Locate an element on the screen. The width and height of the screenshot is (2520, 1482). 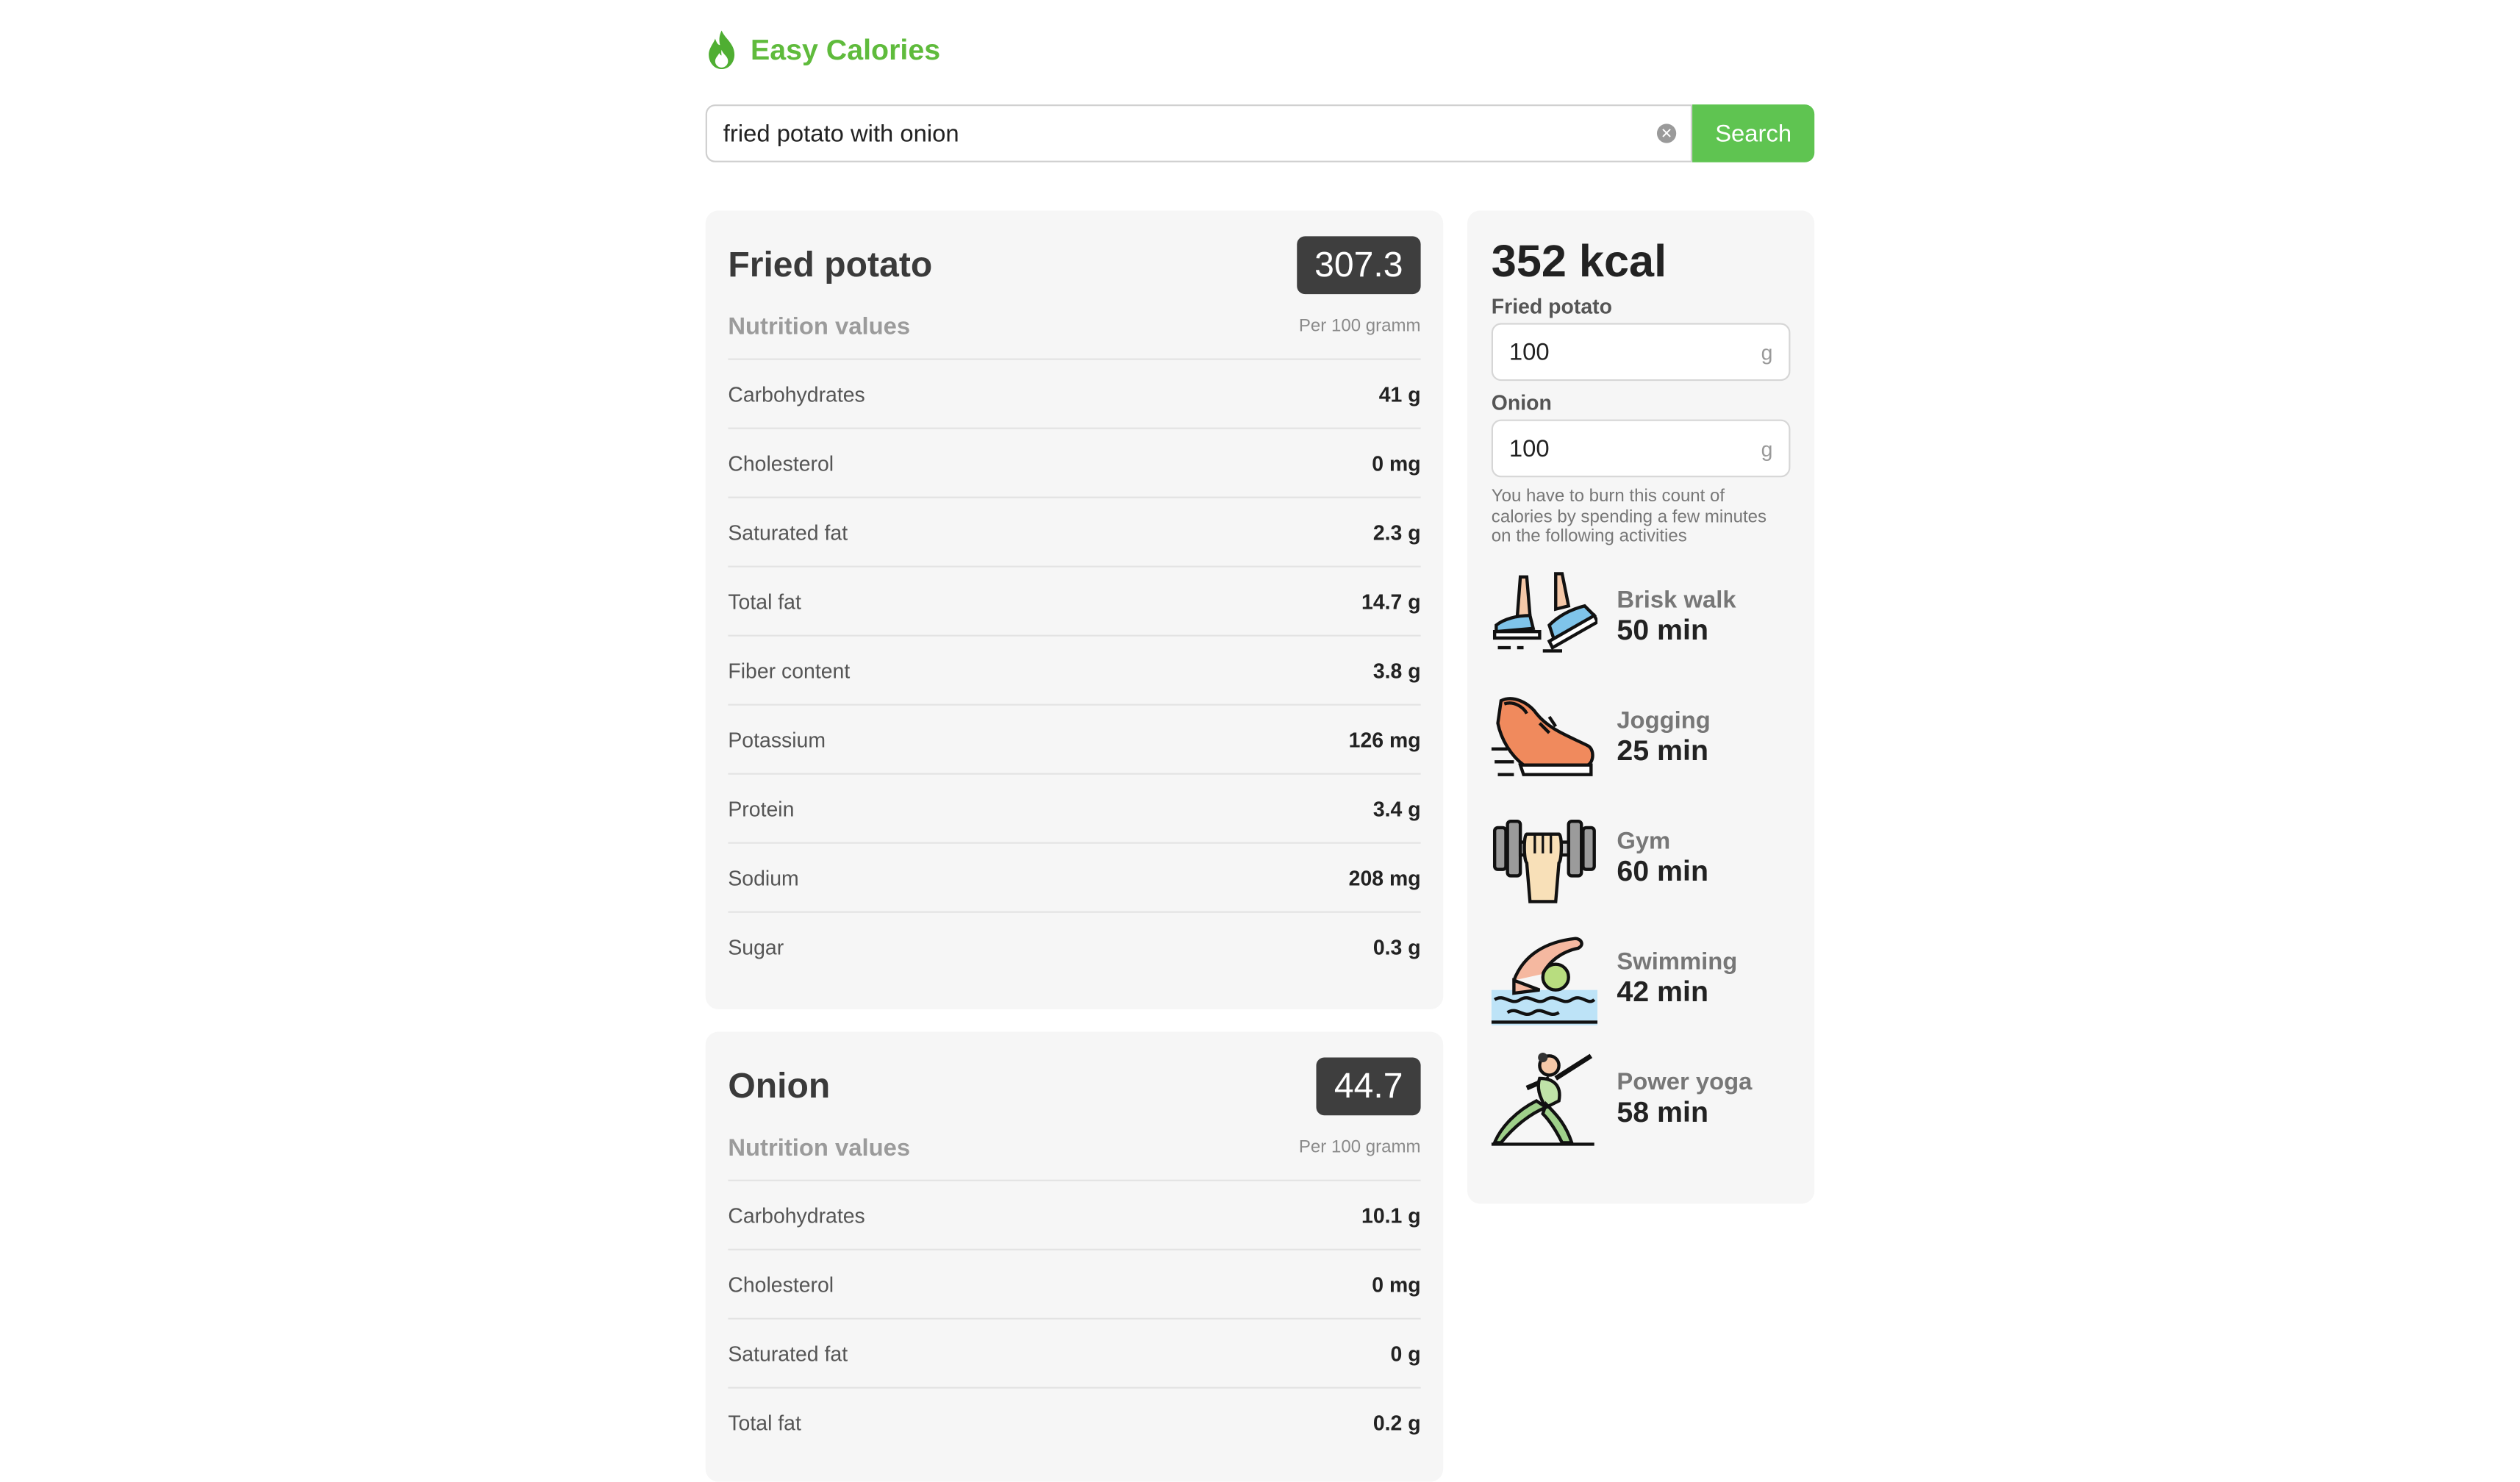
nutrient-value: 2.3 g is located at coordinates (1396, 532).